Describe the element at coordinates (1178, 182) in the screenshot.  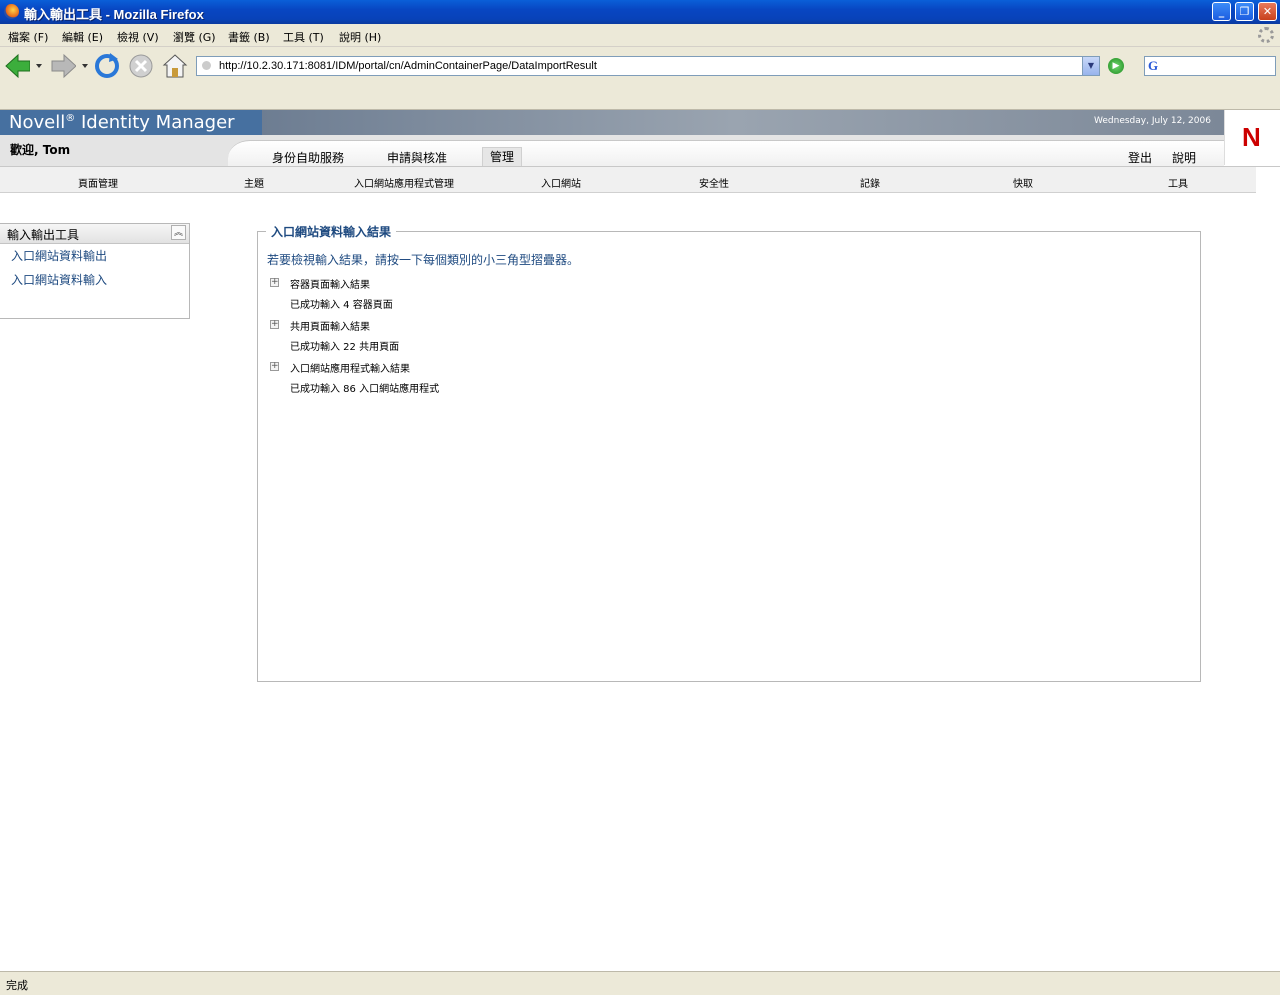
I see `subnav-tools: 工具` at that location.